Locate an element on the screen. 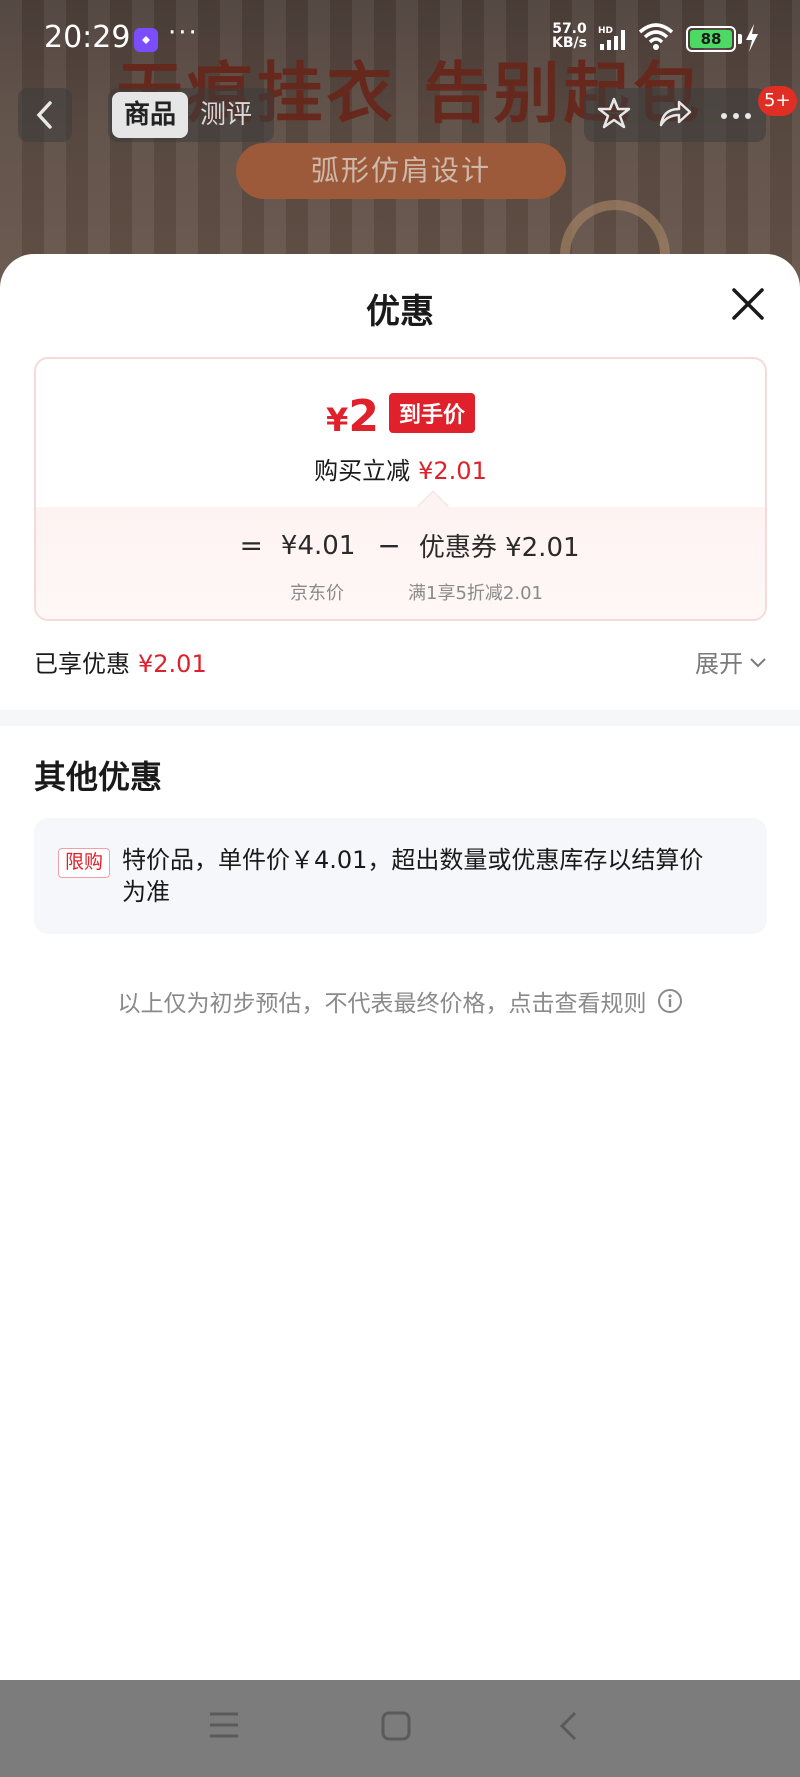 This screenshot has height=1777, width=800. back-icon is located at coordinates (44, 115).